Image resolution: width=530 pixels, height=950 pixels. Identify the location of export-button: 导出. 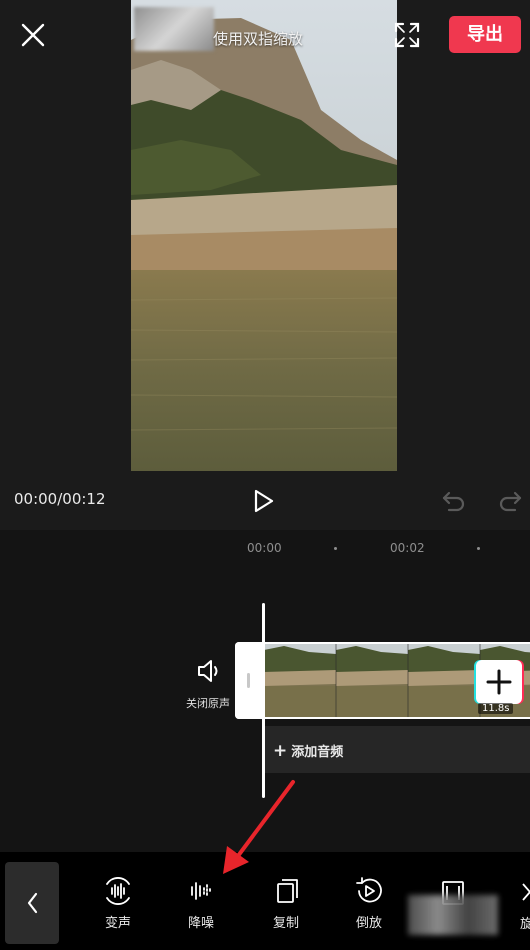
(485, 34).